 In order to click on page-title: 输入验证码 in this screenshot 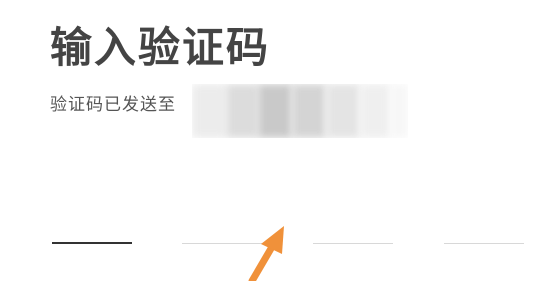, I will do `click(160, 47)`.